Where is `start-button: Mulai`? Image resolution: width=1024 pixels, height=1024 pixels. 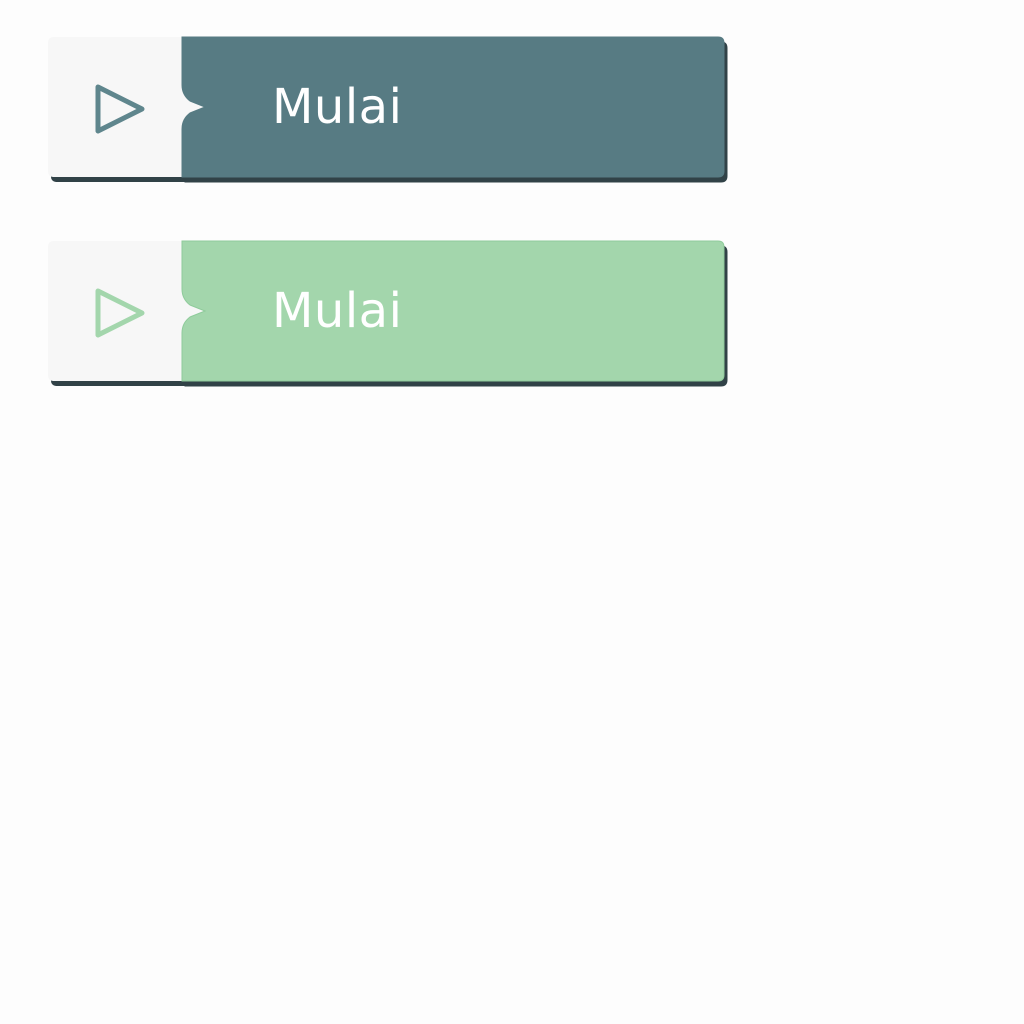
start-button: Mulai is located at coordinates (386, 107).